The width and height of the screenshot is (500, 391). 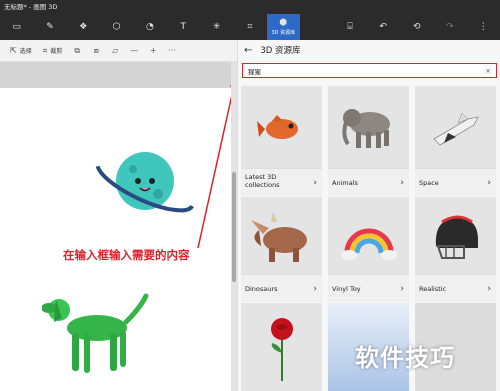 I want to click on rainbow-toy-model-icon, so click(x=368, y=238).